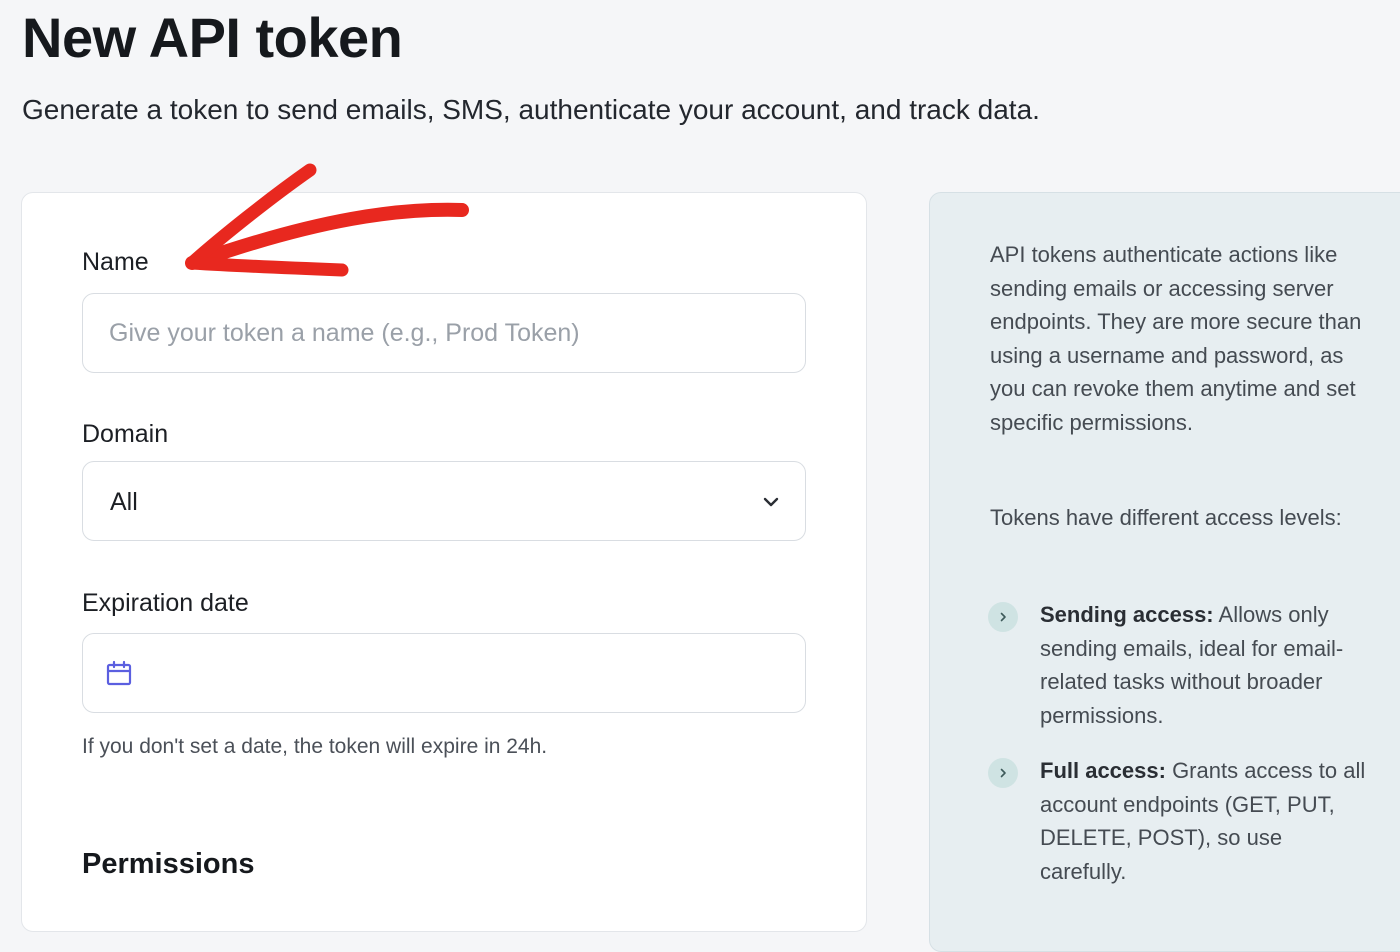 The width and height of the screenshot is (1400, 952). What do you see at coordinates (119, 674) in the screenshot?
I see `calendar-icon` at bounding box center [119, 674].